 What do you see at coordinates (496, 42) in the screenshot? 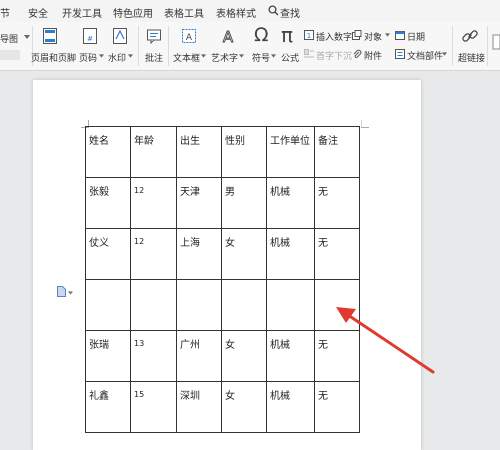
I see `ribbon-more-icon` at bounding box center [496, 42].